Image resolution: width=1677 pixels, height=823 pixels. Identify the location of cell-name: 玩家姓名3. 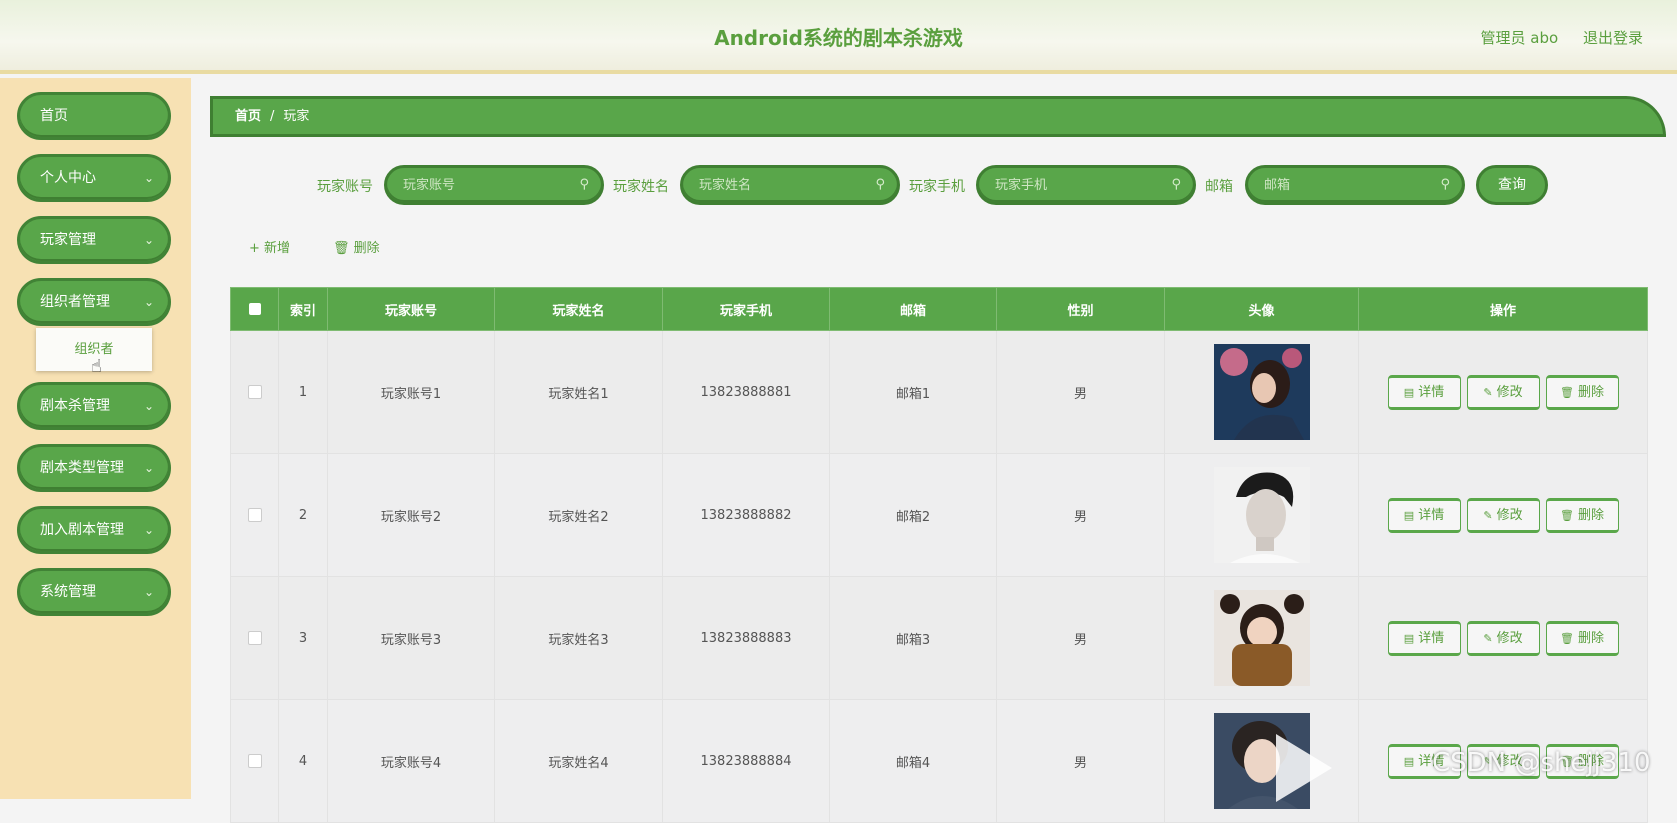
(578, 638).